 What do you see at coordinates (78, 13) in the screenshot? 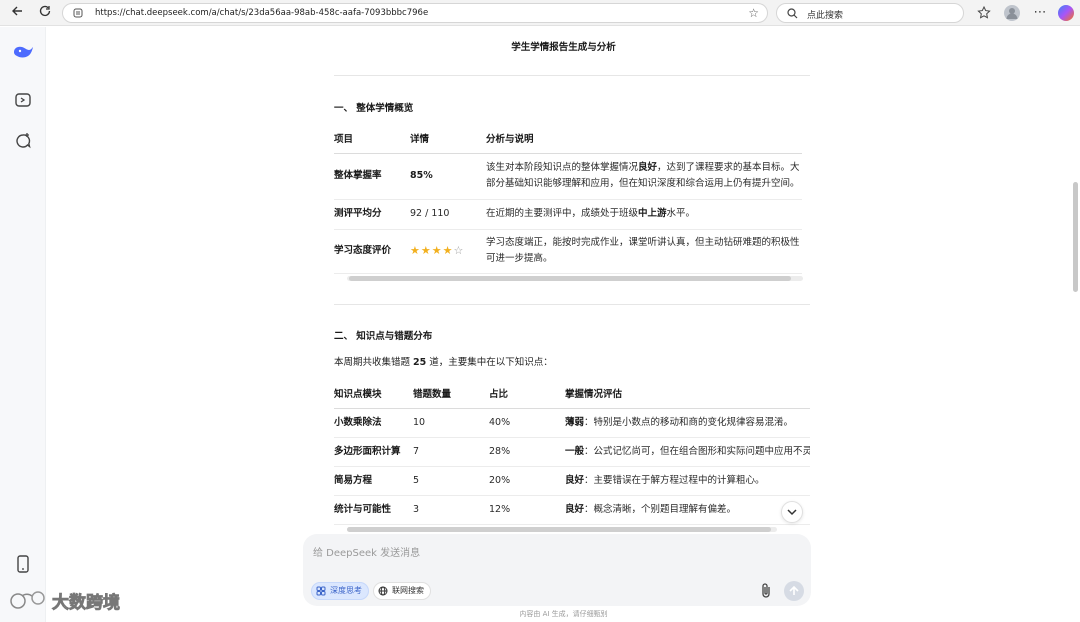
I see `site-info-icon` at bounding box center [78, 13].